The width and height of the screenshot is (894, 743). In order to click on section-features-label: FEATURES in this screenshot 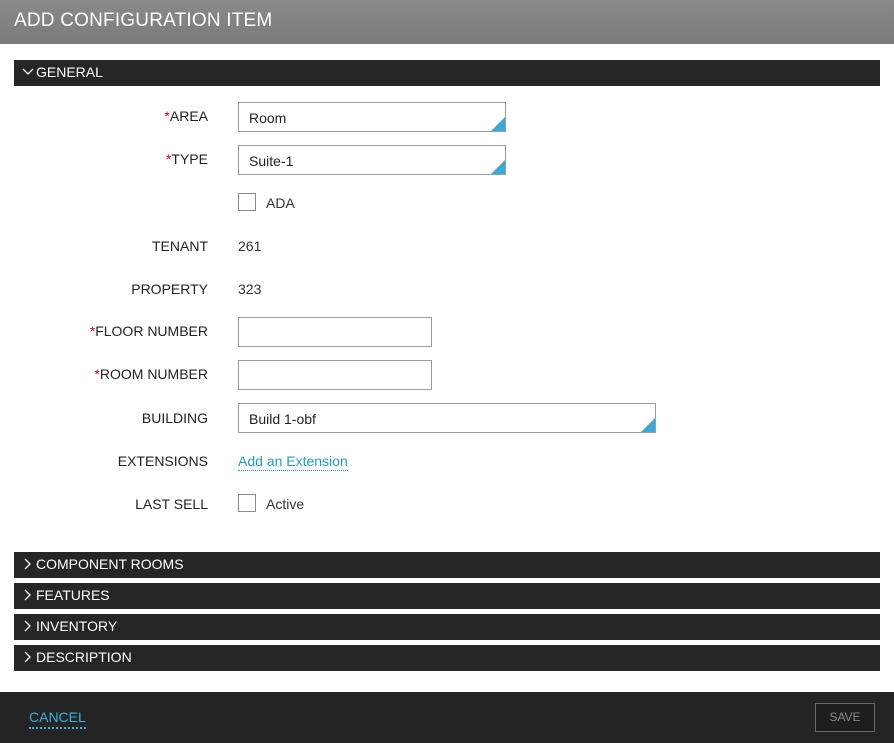, I will do `click(73, 595)`.